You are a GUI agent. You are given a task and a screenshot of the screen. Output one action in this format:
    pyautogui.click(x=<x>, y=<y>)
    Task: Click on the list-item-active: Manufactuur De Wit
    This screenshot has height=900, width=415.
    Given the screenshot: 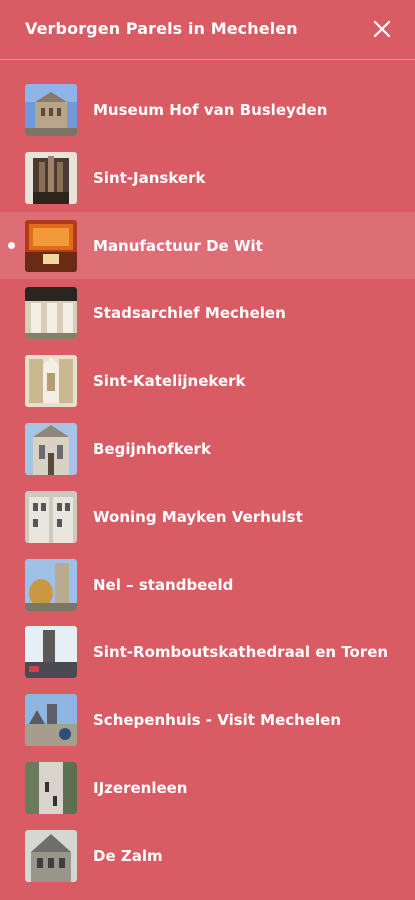 What is the action you would take?
    pyautogui.click(x=207, y=245)
    